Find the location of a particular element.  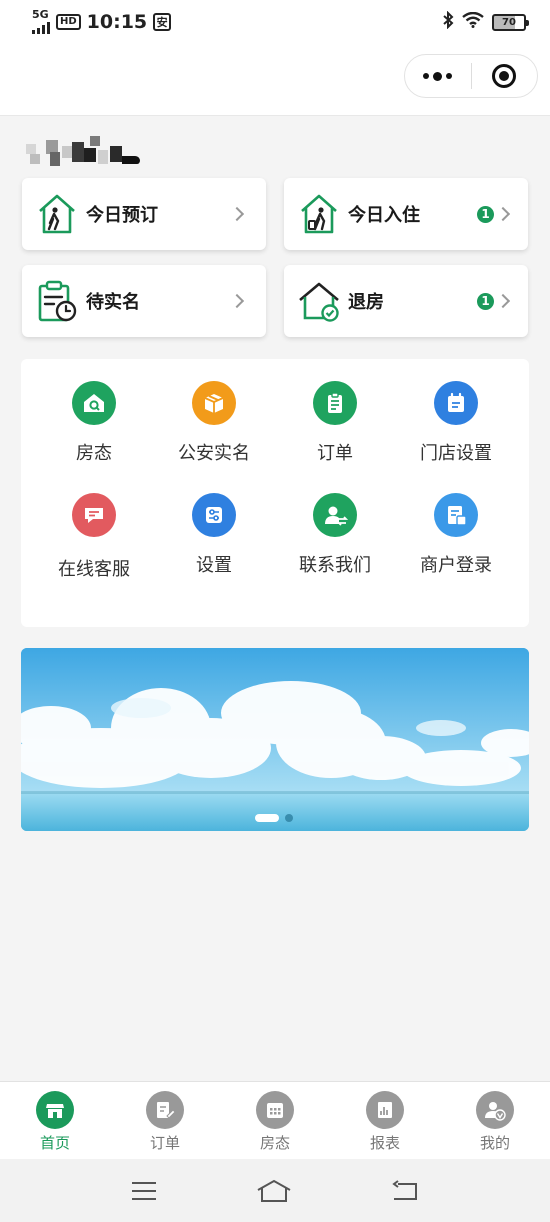

menu-label: 公安实名 is located at coordinates (214, 453).